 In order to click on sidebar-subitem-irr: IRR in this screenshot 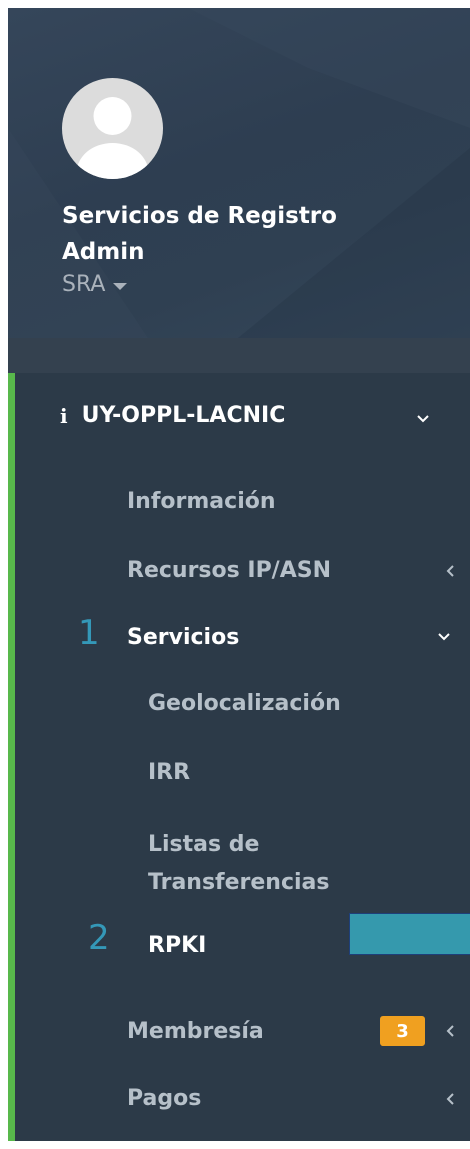, I will do `click(169, 772)`.